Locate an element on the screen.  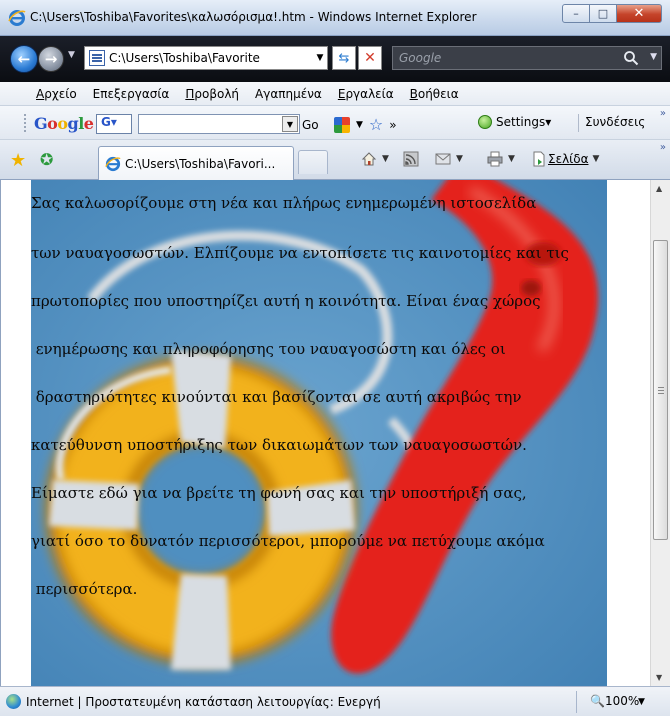
scrollbar-thumb is located at coordinates (660, 389).